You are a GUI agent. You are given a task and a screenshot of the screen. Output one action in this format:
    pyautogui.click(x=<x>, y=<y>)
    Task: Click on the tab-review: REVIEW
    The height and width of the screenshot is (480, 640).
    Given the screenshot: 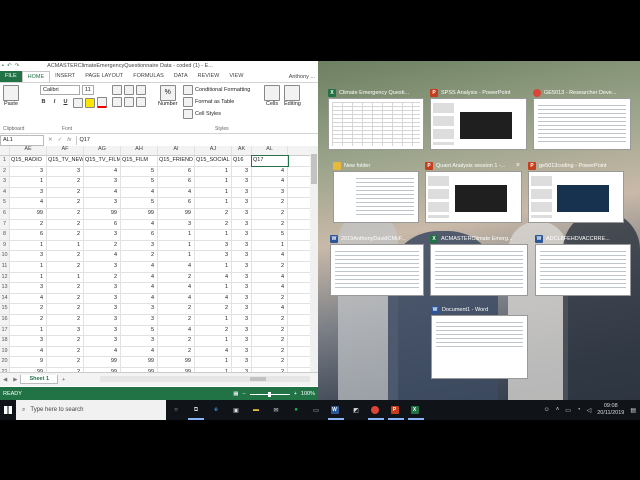 What is the action you would take?
    pyautogui.click(x=209, y=76)
    